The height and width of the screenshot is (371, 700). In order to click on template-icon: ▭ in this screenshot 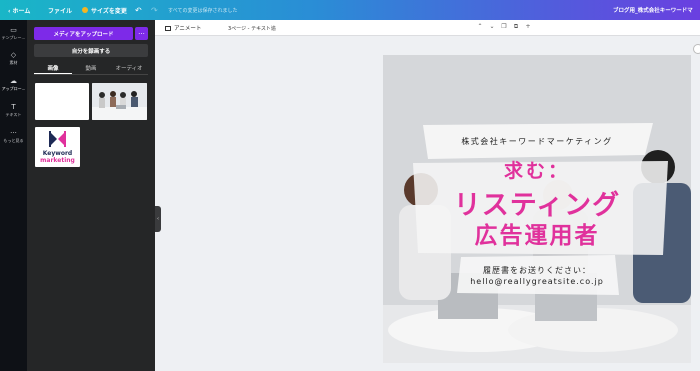, I will do `click(13, 30)`.